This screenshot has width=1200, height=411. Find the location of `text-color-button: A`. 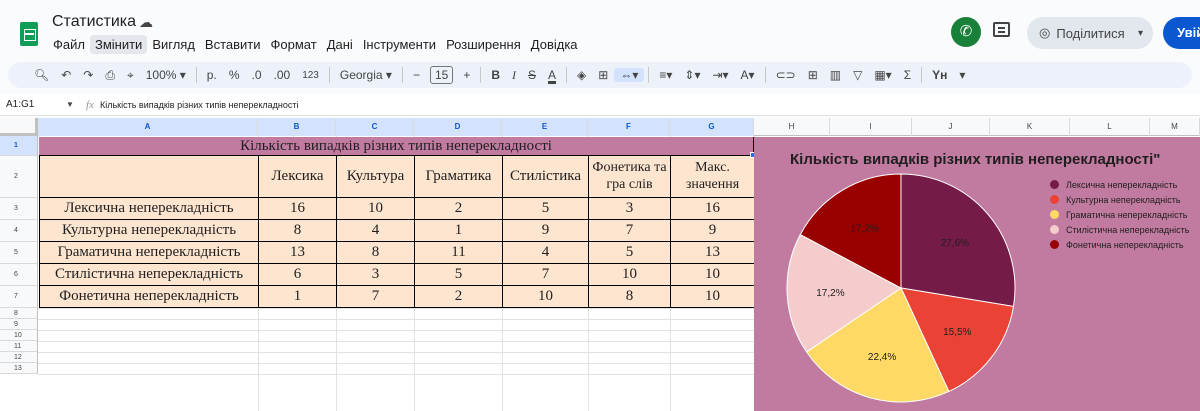

text-color-button: A is located at coordinates (552, 75).